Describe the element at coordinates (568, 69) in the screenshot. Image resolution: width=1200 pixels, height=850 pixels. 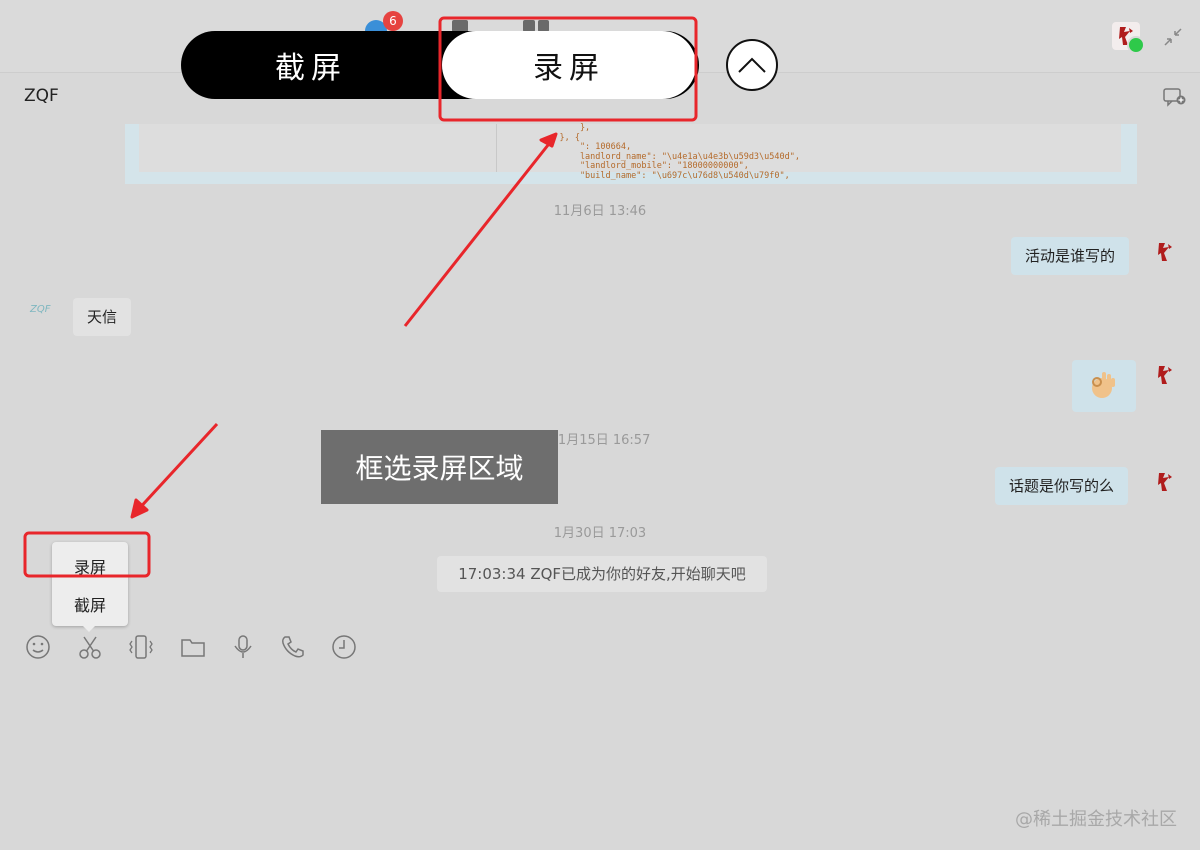
I see `highlight-box-record-mode` at that location.